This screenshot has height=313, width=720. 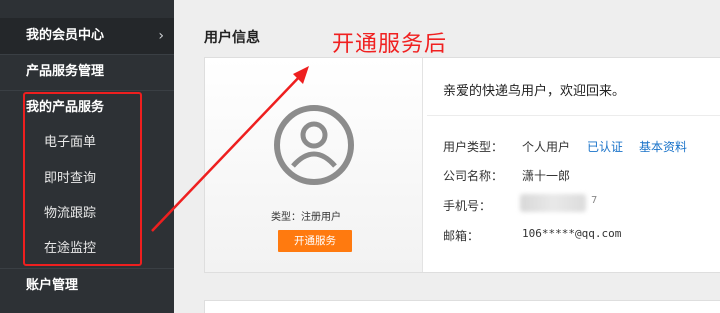 What do you see at coordinates (663, 146) in the screenshot?
I see `basic-info-link: 基本资料` at bounding box center [663, 146].